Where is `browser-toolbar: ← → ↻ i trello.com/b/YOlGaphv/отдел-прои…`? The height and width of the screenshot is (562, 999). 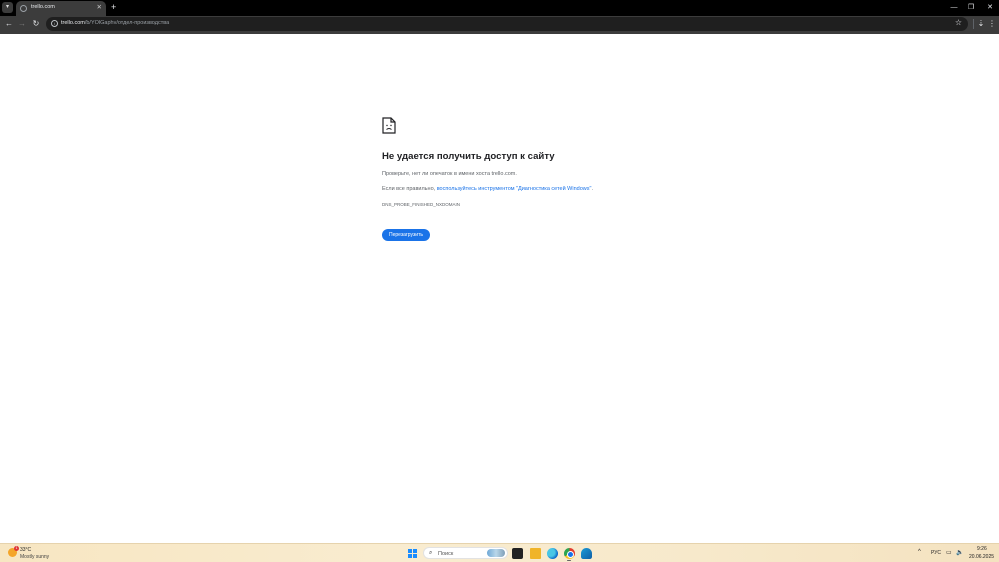 browser-toolbar: ← → ↻ i trello.com/b/YOlGaphv/отдел-прои… is located at coordinates (499, 24).